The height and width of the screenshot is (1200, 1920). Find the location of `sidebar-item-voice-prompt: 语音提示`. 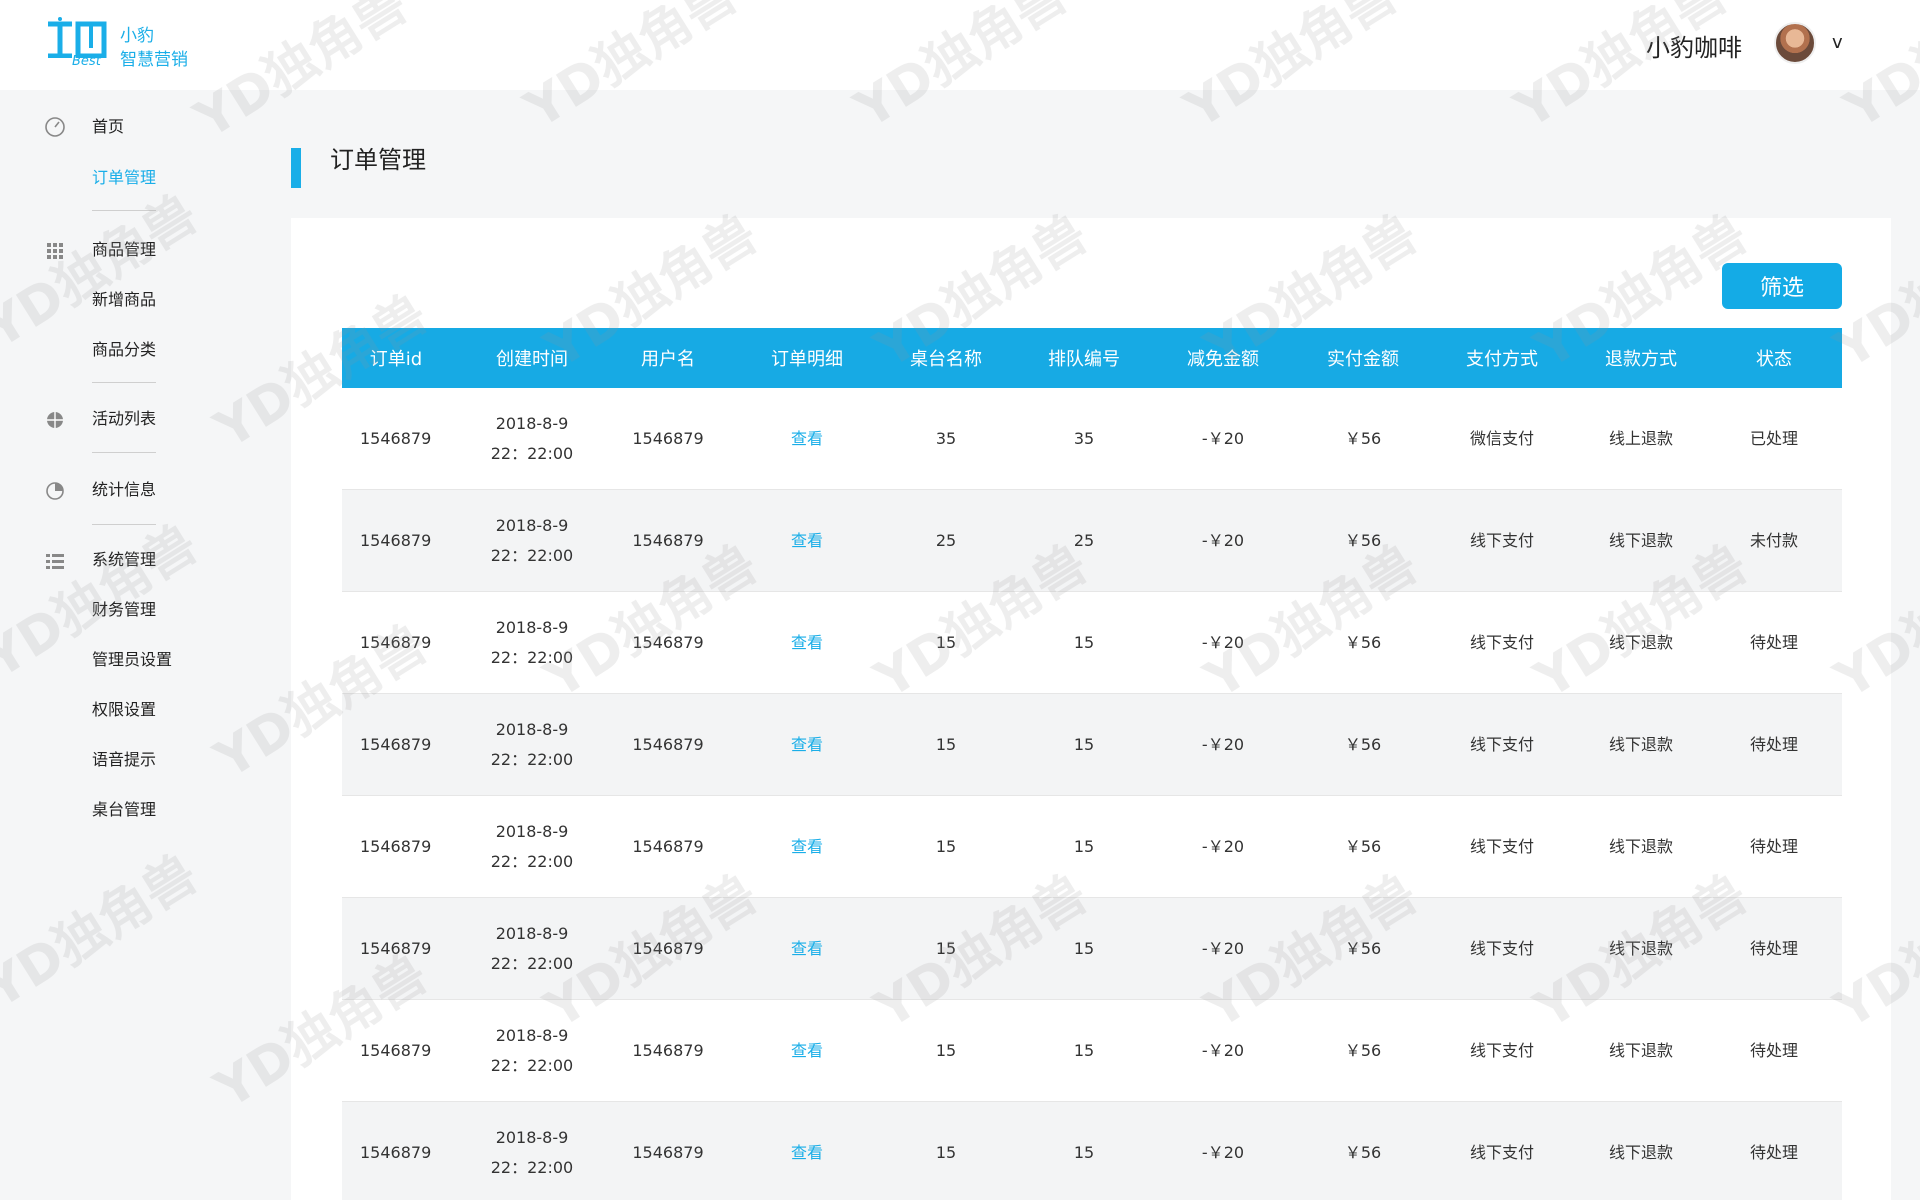

sidebar-item-voice-prompt: 语音提示 is located at coordinates (124, 760).